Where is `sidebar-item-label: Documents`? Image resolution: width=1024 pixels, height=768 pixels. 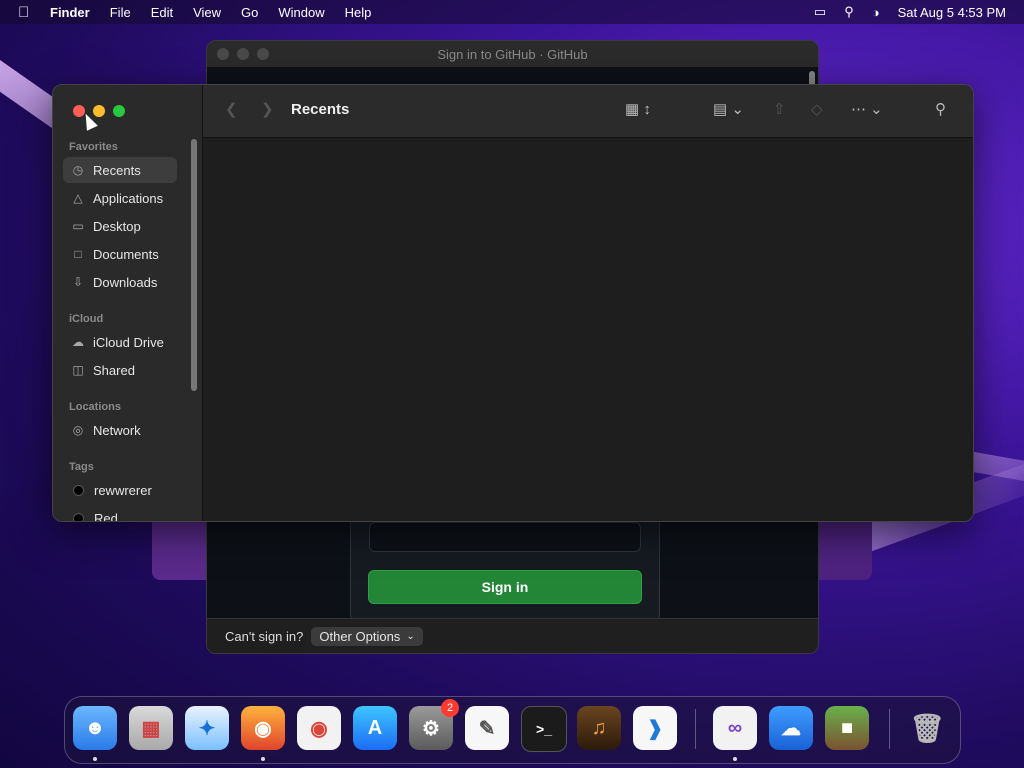 sidebar-item-label: Documents is located at coordinates (126, 254).